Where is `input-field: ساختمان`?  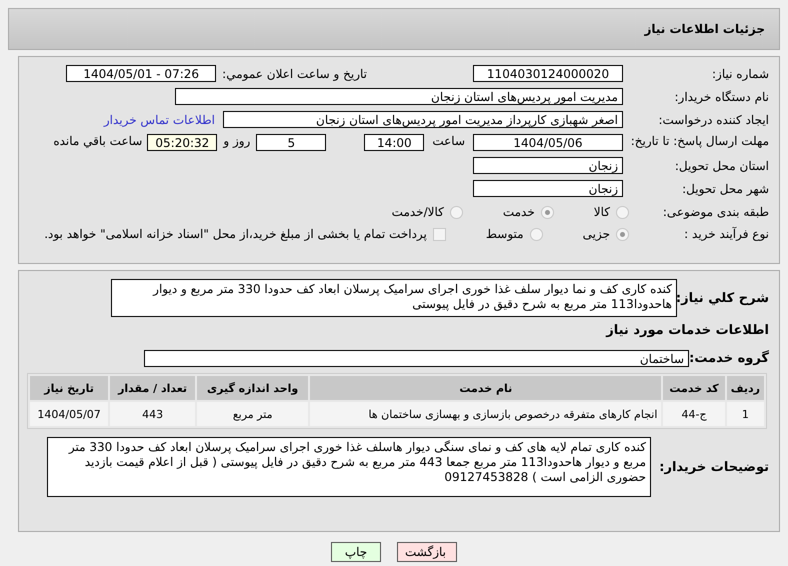
input-field: ساختمان is located at coordinates (416, 358).